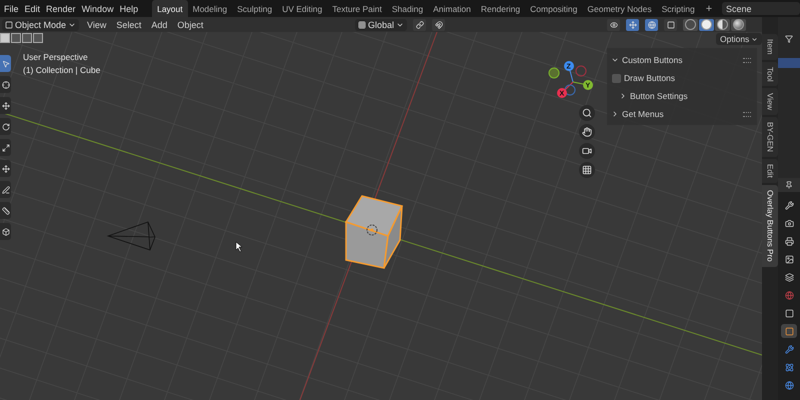 Image resolution: width=800 pixels, height=400 pixels. I want to click on workspace-tab: UV Editing, so click(302, 8).